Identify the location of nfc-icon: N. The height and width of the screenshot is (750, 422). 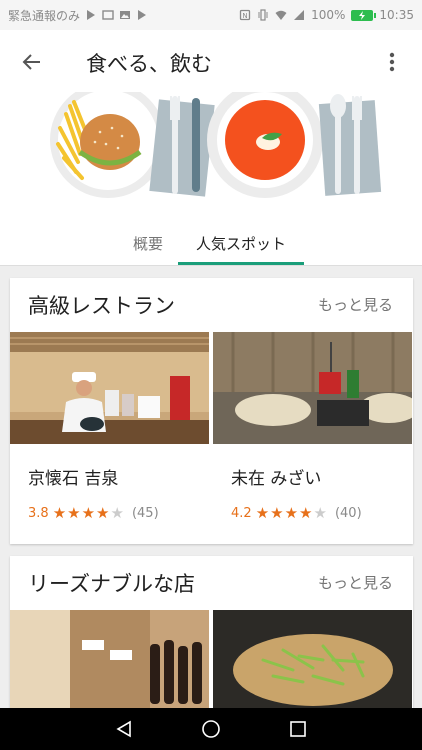
(245, 15).